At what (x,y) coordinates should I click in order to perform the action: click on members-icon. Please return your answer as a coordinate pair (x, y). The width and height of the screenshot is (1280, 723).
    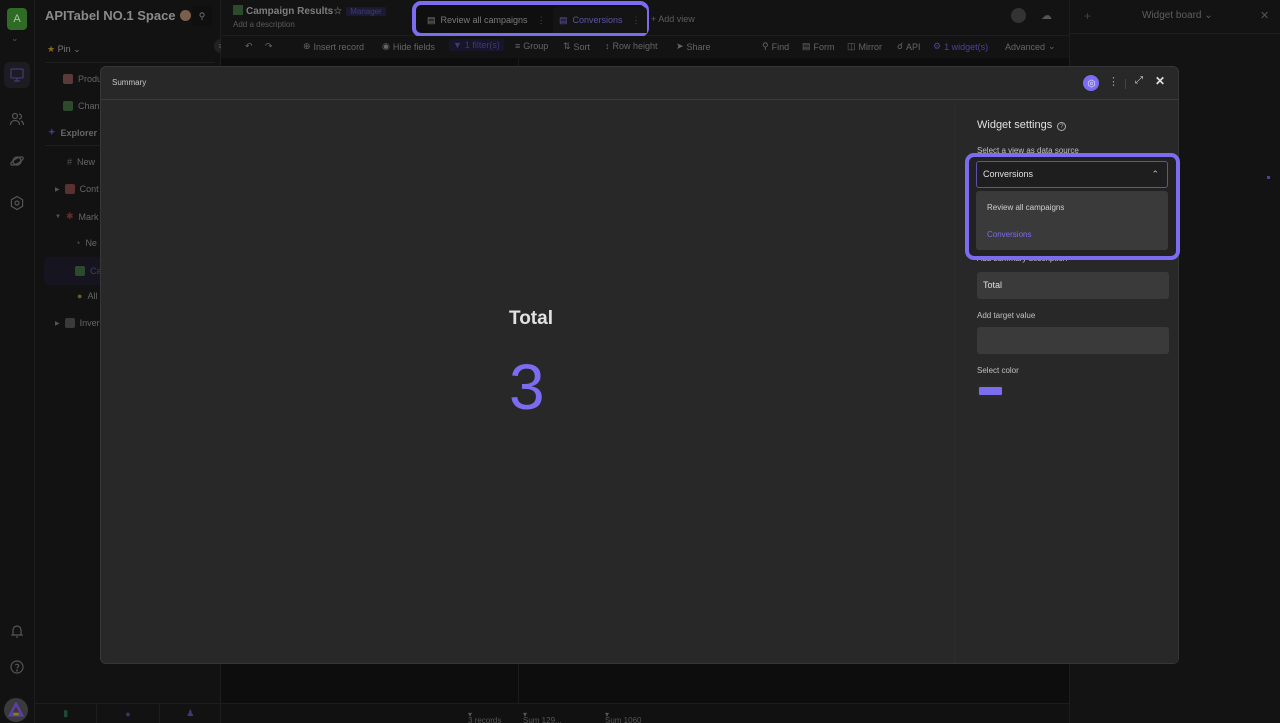
    Looking at the image, I should click on (17, 119).